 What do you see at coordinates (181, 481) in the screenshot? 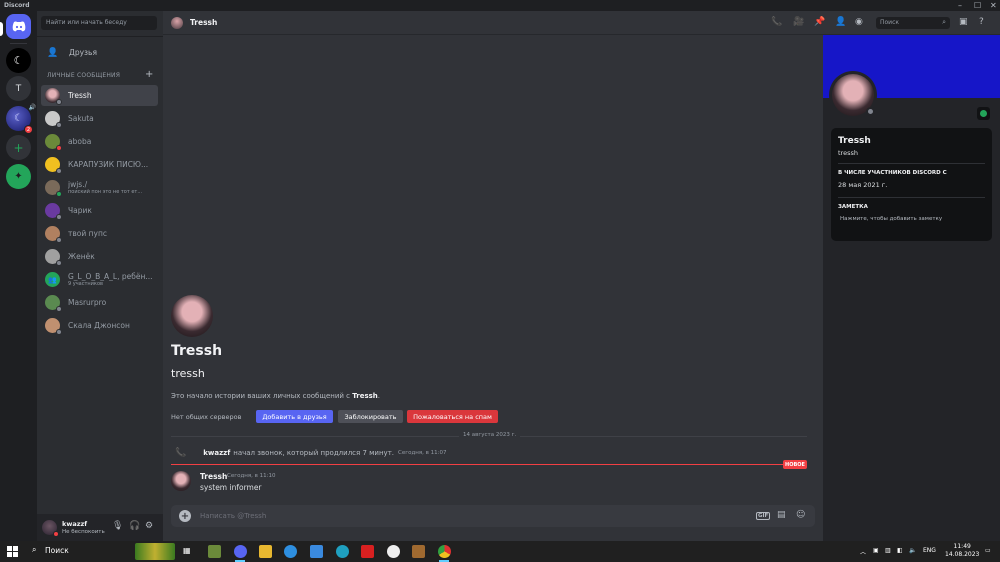
I see `message-avatar` at bounding box center [181, 481].